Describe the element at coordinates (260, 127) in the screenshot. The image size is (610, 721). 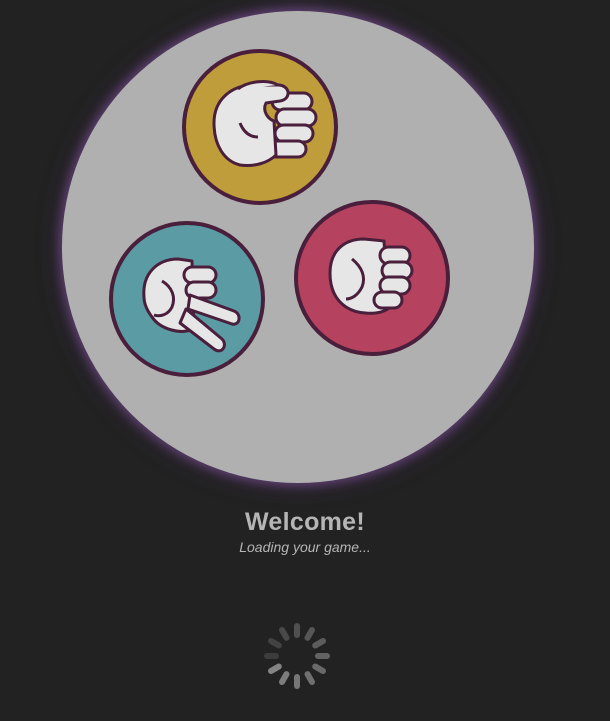
I see `paper-hand-icon` at that location.